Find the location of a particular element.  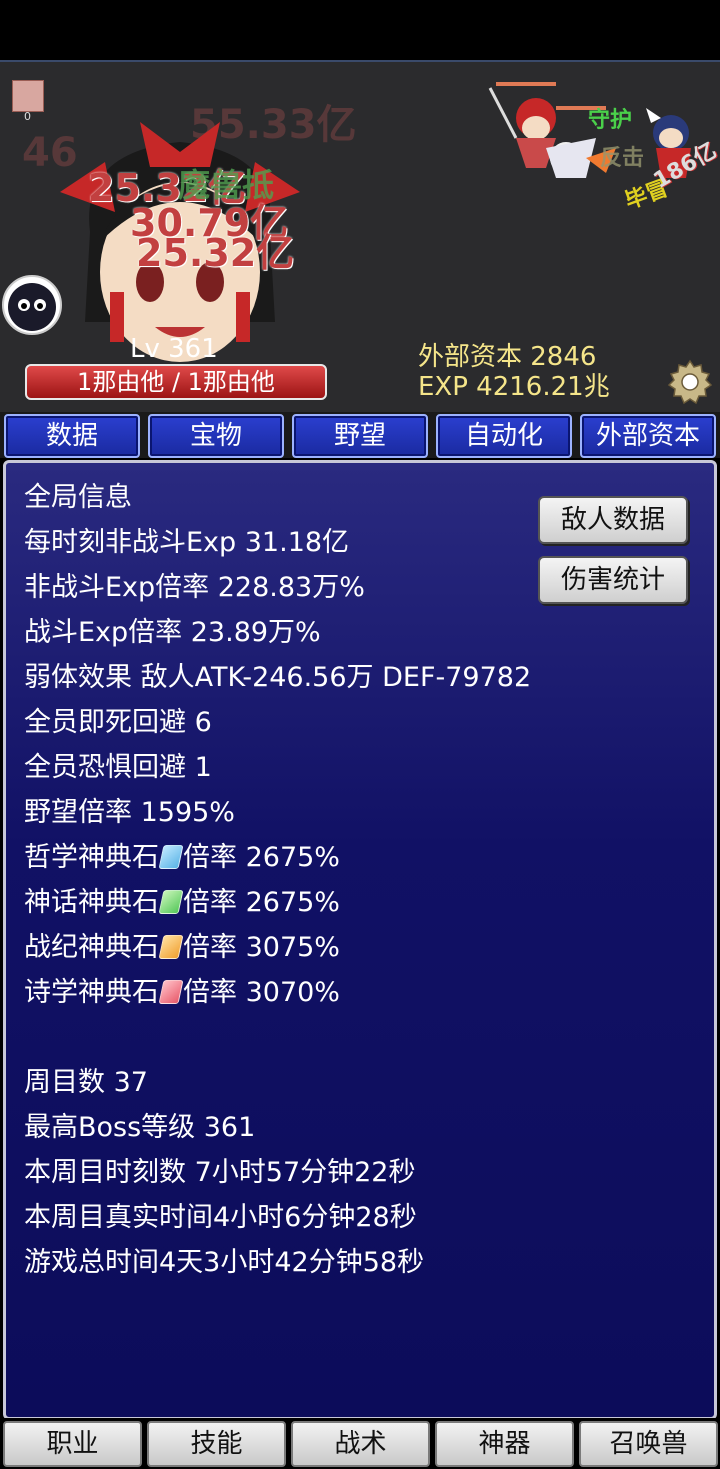

guard-text: 守护 is located at coordinates (610, 120).